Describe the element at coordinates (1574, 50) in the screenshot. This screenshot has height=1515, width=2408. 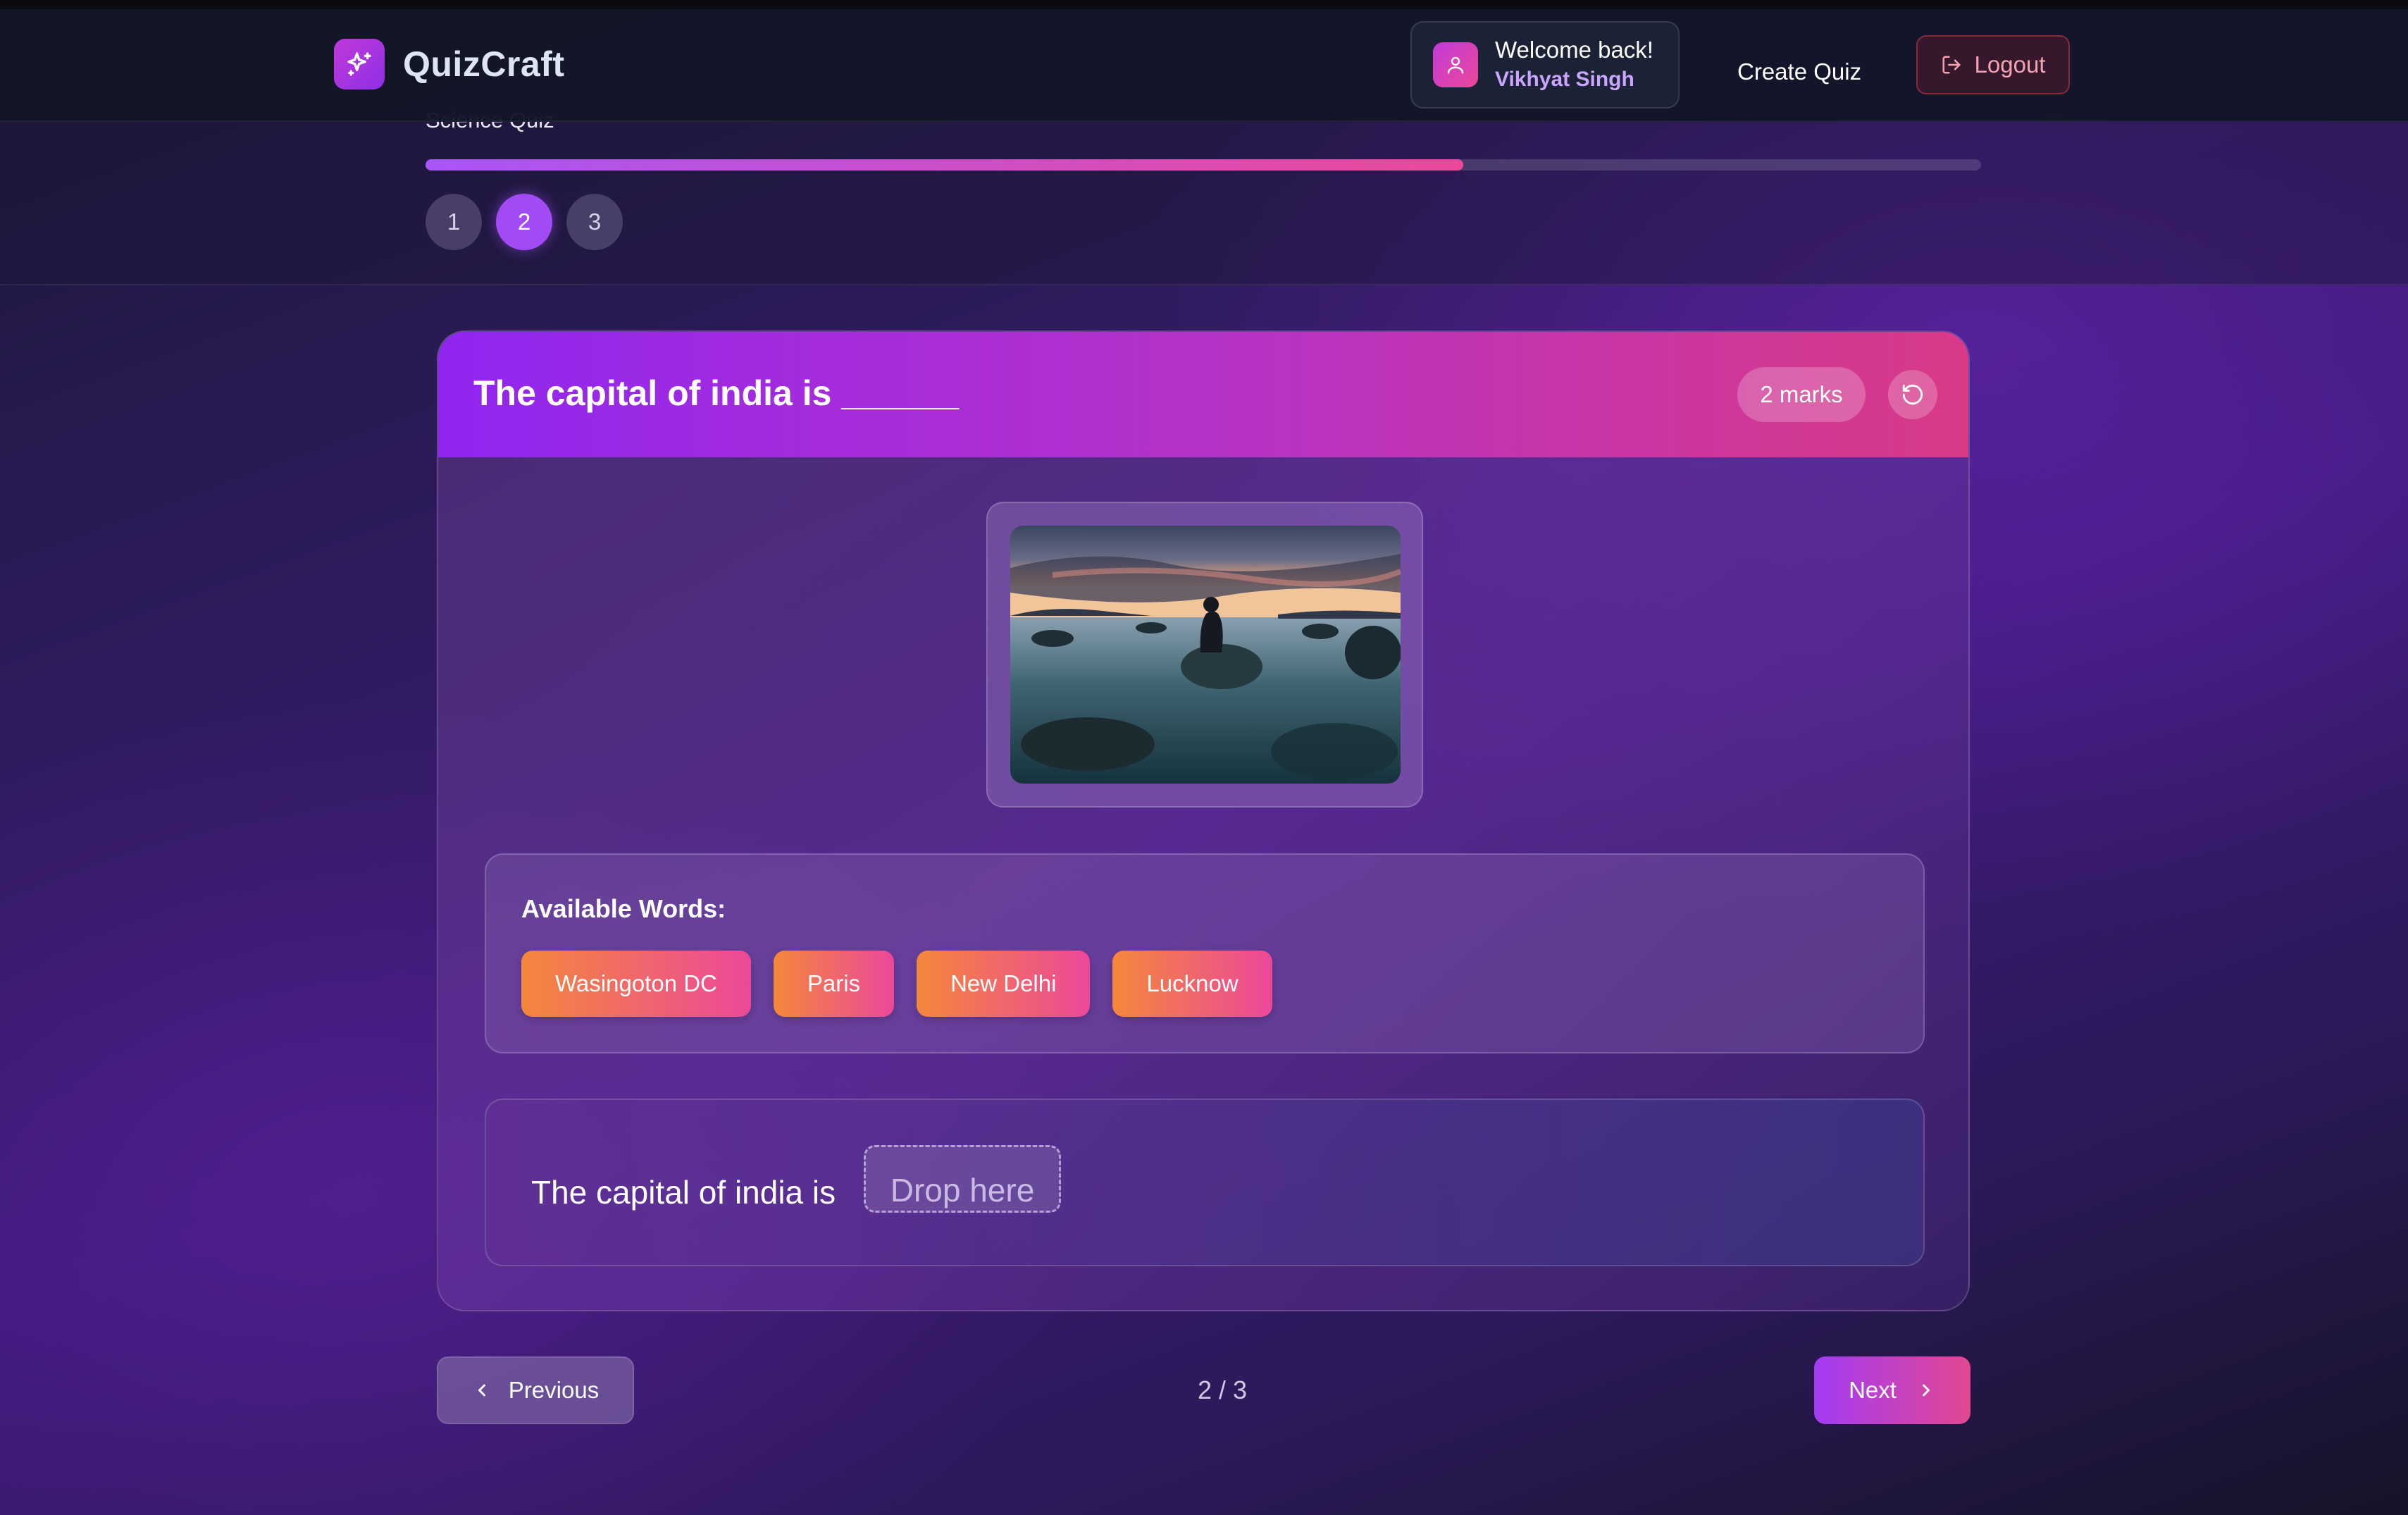
I see `welcome-text: Welcome back!` at that location.